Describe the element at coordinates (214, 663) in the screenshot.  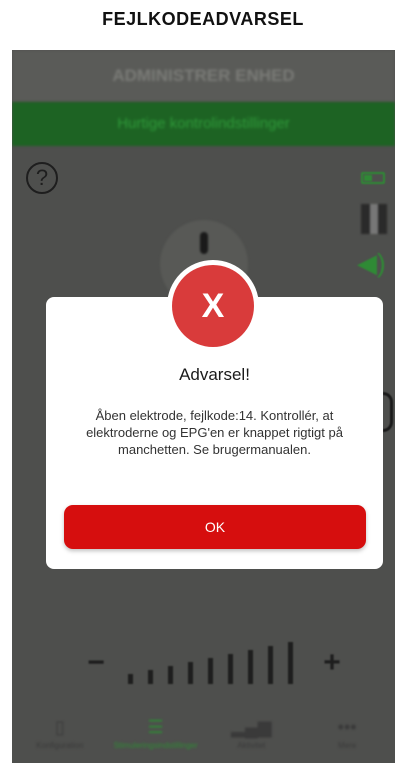
I see `intensity-level-bars` at that location.